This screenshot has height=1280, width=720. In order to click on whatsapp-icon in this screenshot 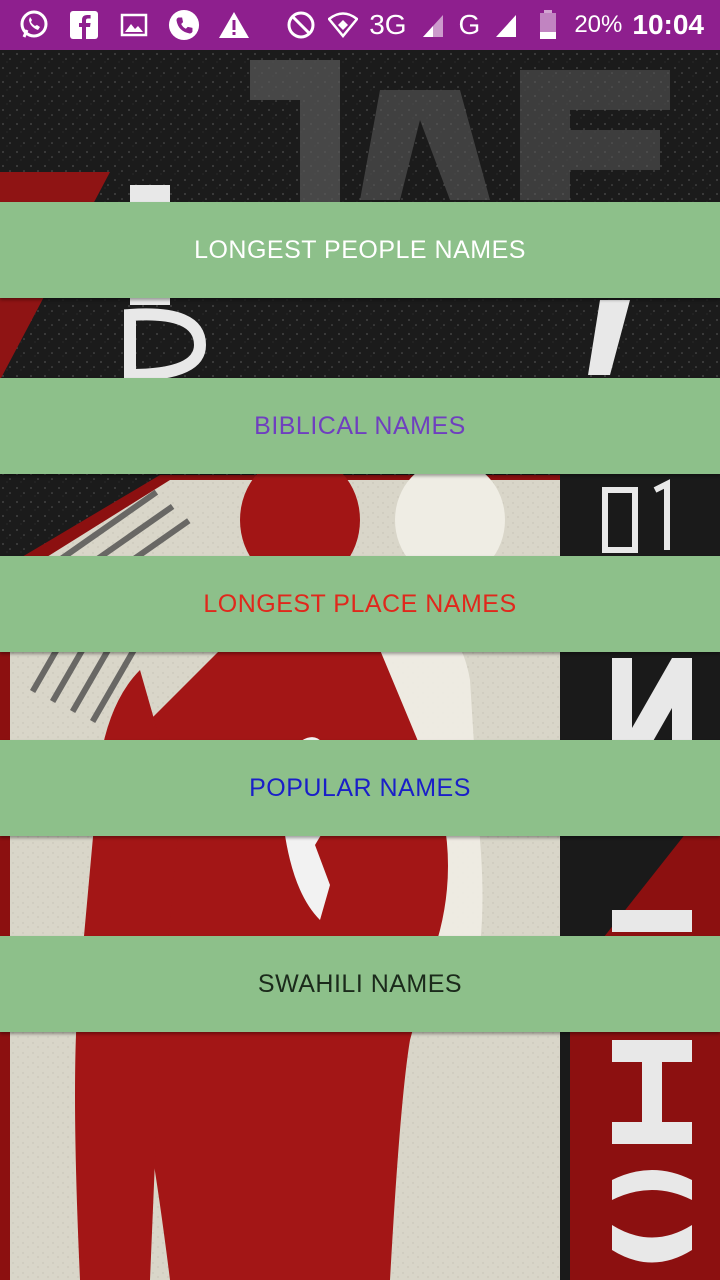, I will do `click(34, 25)`.